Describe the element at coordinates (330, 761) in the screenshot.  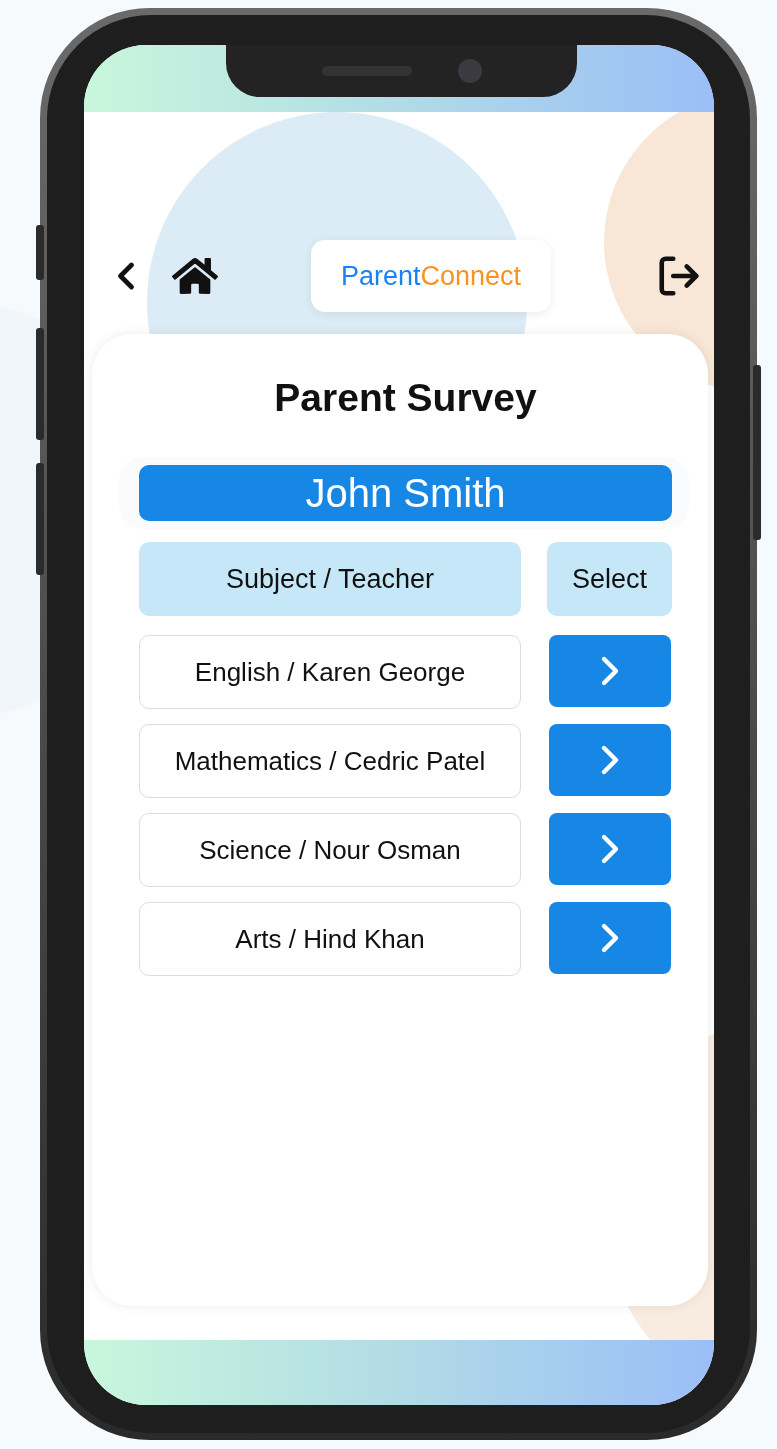
I see `subject-teacher-cell: Mathematics / Cedric Patel` at that location.